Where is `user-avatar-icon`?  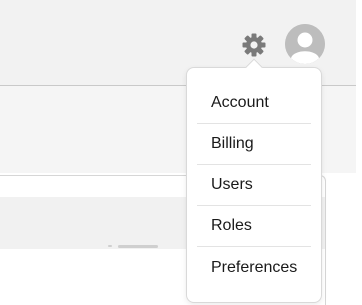
user-avatar-icon is located at coordinates (305, 44).